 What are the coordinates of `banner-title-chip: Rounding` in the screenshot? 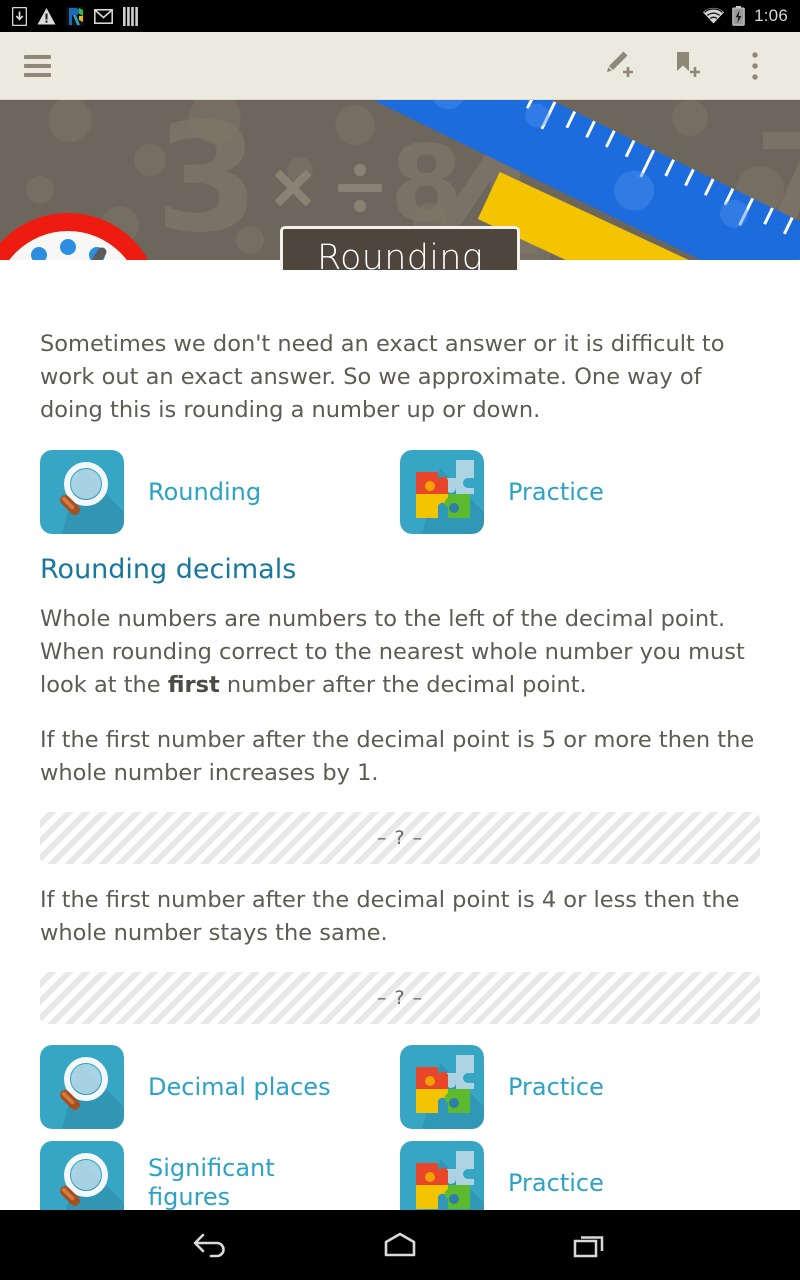 It's located at (400, 248).